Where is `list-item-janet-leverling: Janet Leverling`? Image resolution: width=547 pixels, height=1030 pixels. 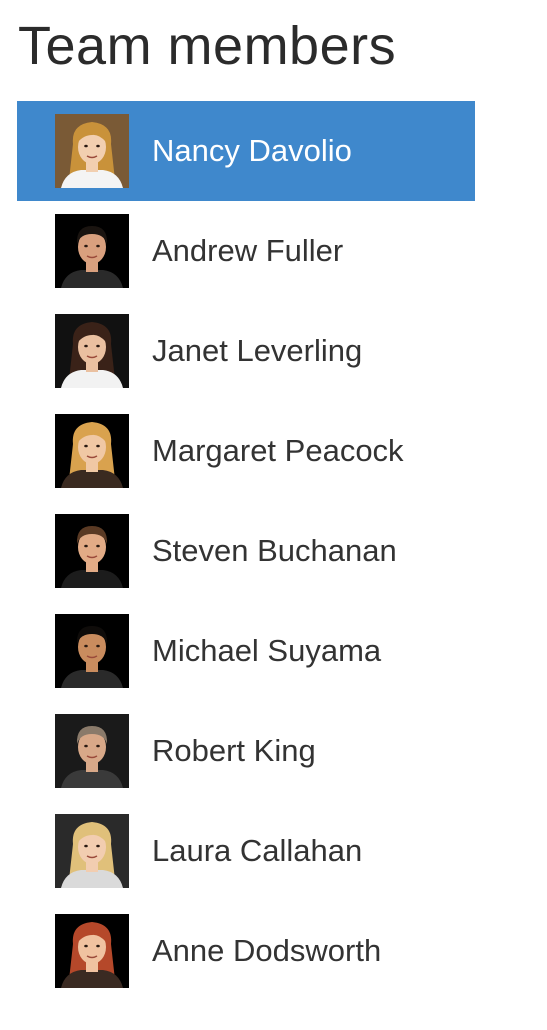 list-item-janet-leverling: Janet Leverling is located at coordinates (246, 351).